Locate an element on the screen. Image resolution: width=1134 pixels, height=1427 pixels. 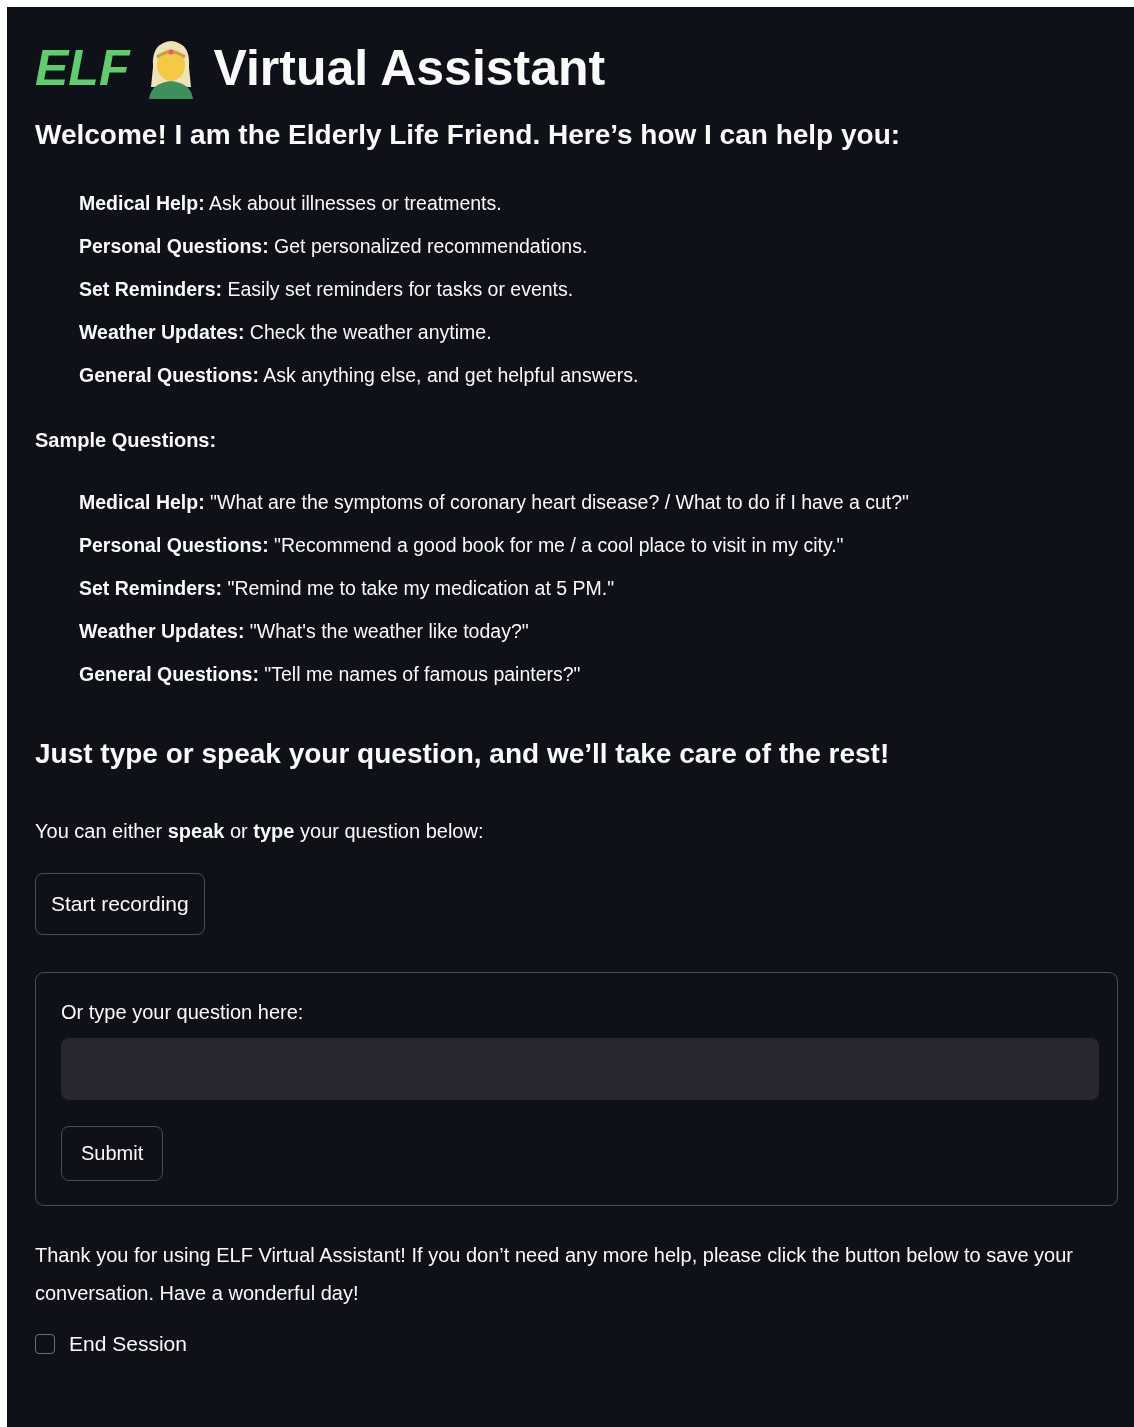
list-item: Medical Help: "What are the symptoms of coronary heart disease? / What to do if I have a cut?" is located at coordinates (494, 502).